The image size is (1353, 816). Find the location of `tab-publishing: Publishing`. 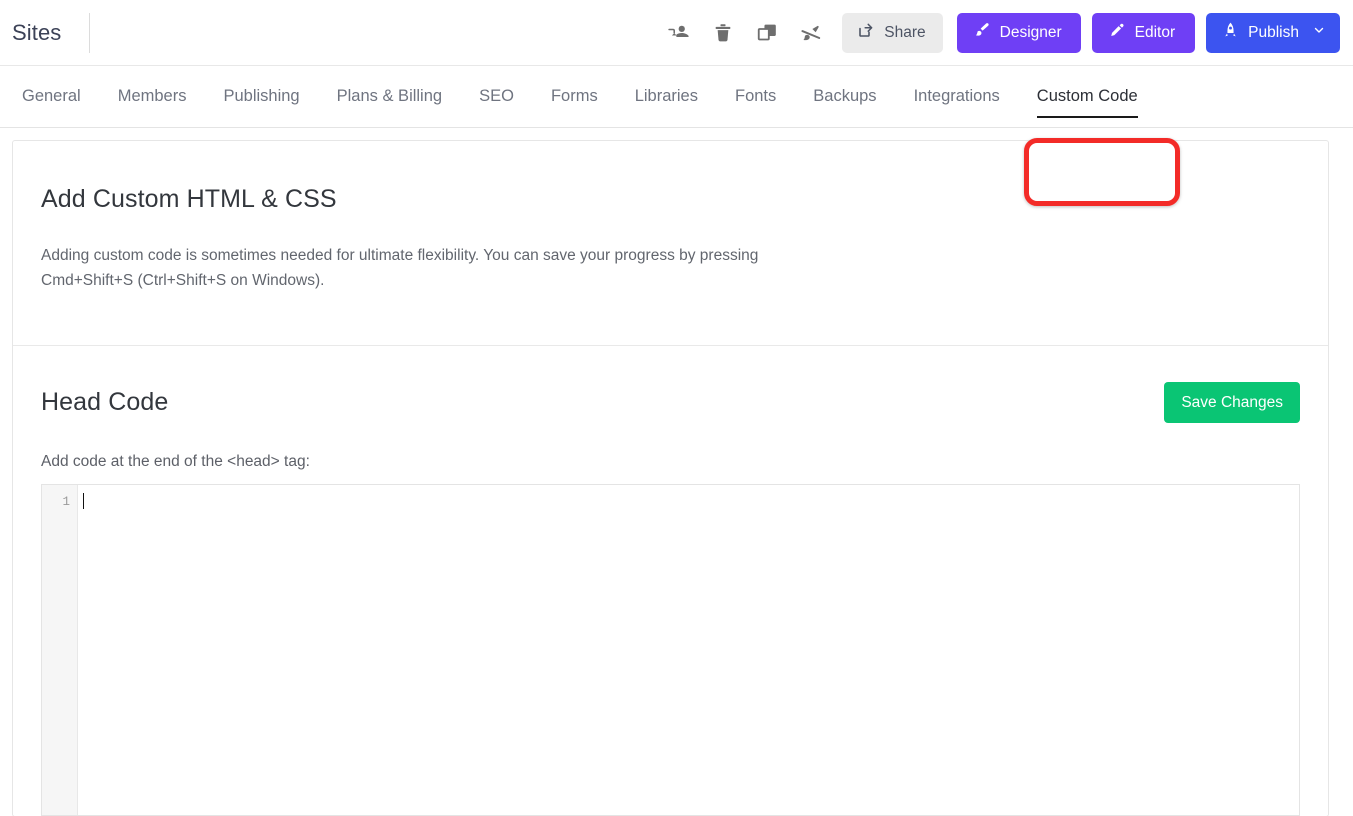

tab-publishing: Publishing is located at coordinates (261, 97).